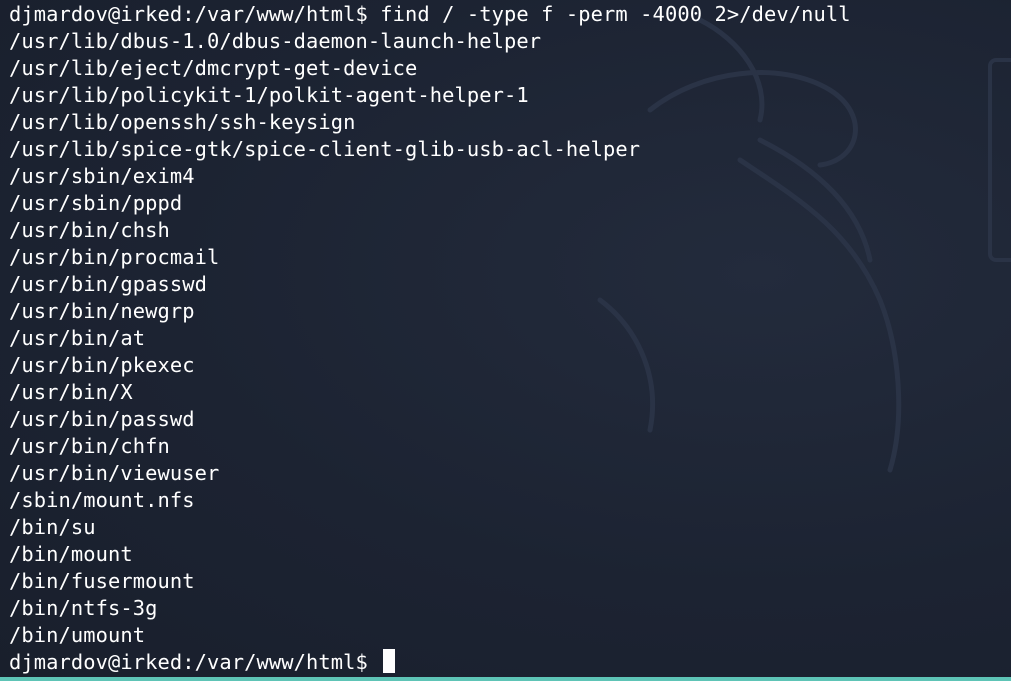  Describe the element at coordinates (108, 284) in the screenshot. I see `output-line: /usr/bin/gpasswd` at that location.